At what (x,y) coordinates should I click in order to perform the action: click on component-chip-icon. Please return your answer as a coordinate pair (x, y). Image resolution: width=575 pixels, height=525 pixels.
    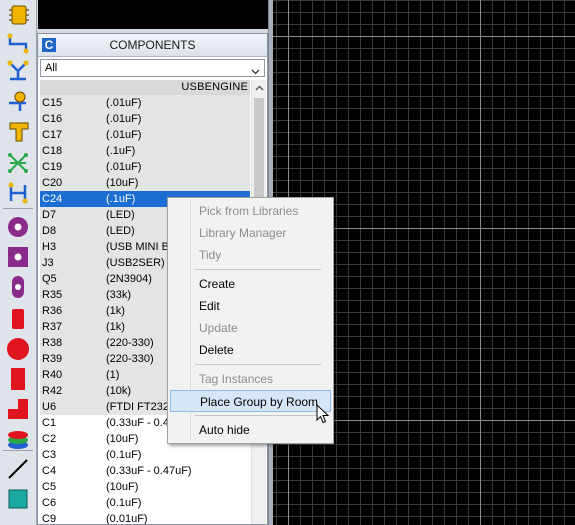
    Looking at the image, I should click on (18, 15).